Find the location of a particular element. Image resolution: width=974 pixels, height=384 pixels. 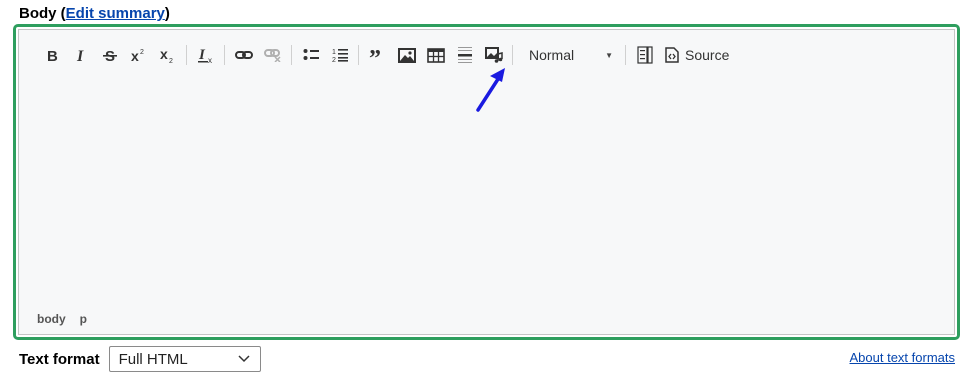

numbered-list-icon: 1 2 is located at coordinates (340, 56).